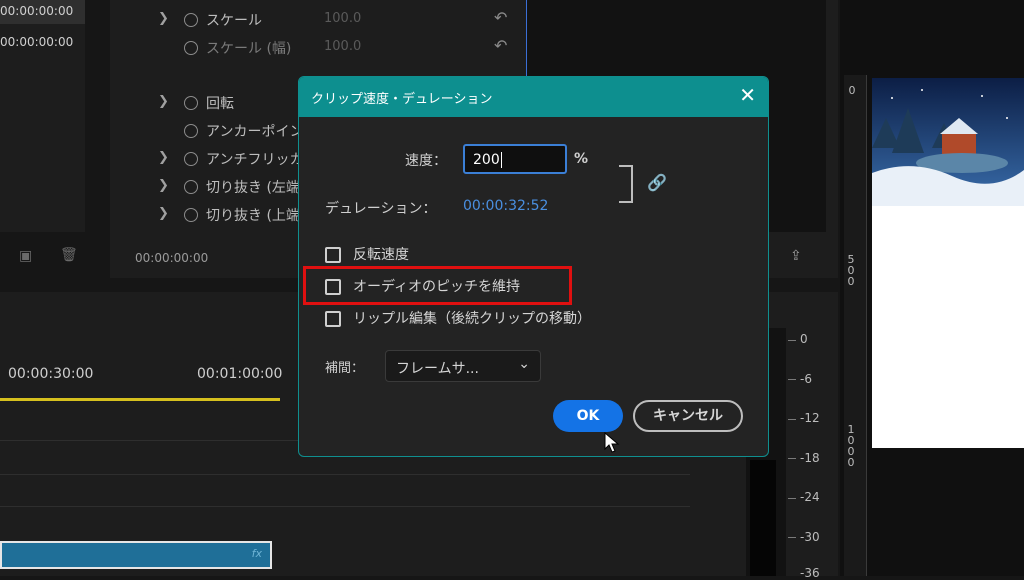 The width and height of the screenshot is (1024, 580). I want to click on dialog-title: クリップ速度・デュレーション, so click(402, 99).